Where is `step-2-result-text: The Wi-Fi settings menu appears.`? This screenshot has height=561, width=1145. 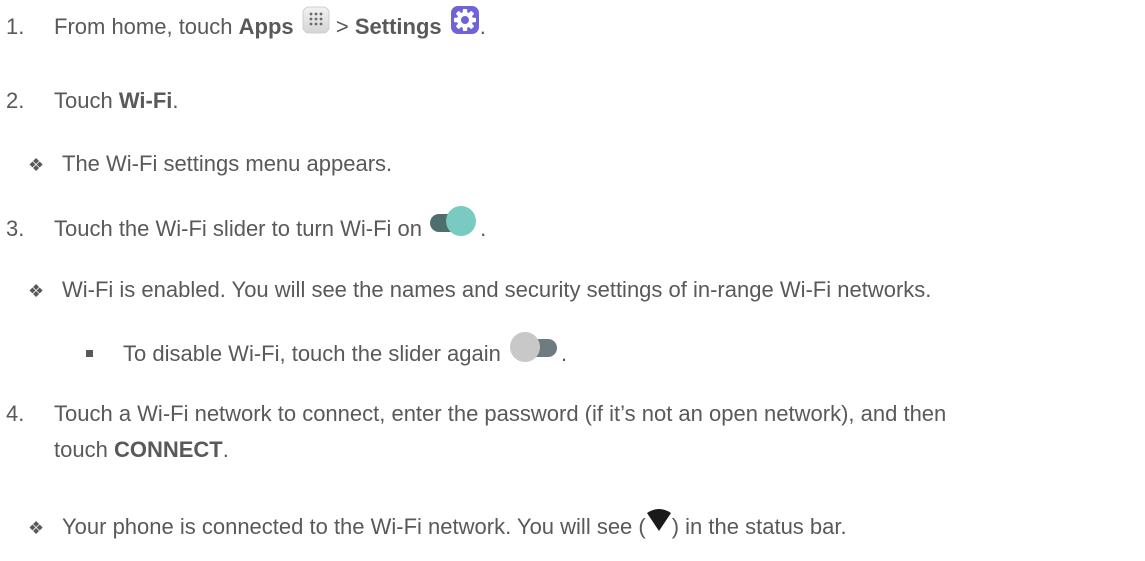
step-2-result-text: The Wi-Fi settings menu appears. is located at coordinates (227, 163).